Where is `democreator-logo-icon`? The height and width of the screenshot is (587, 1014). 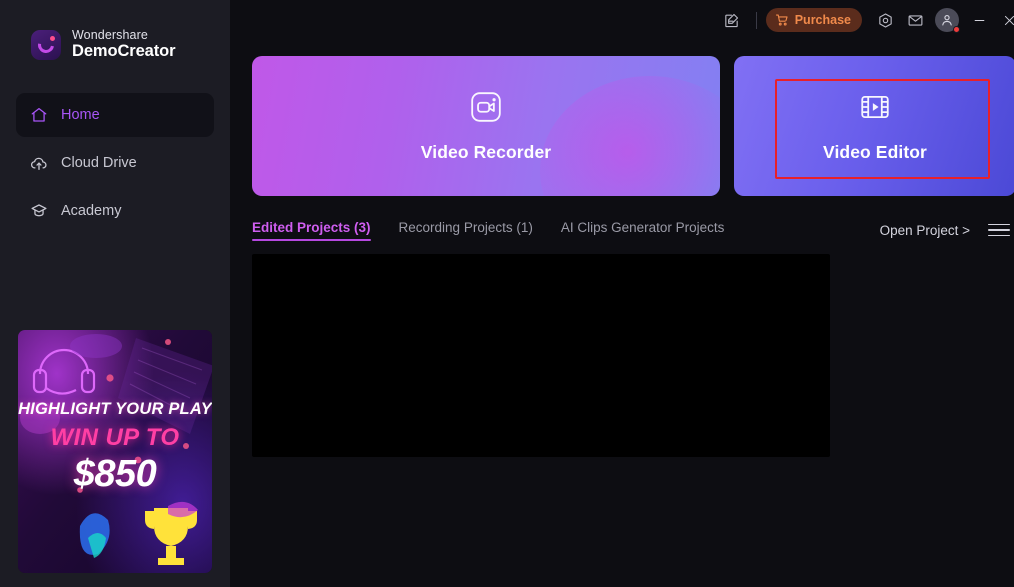
democreator-logo-icon is located at coordinates (46, 44).